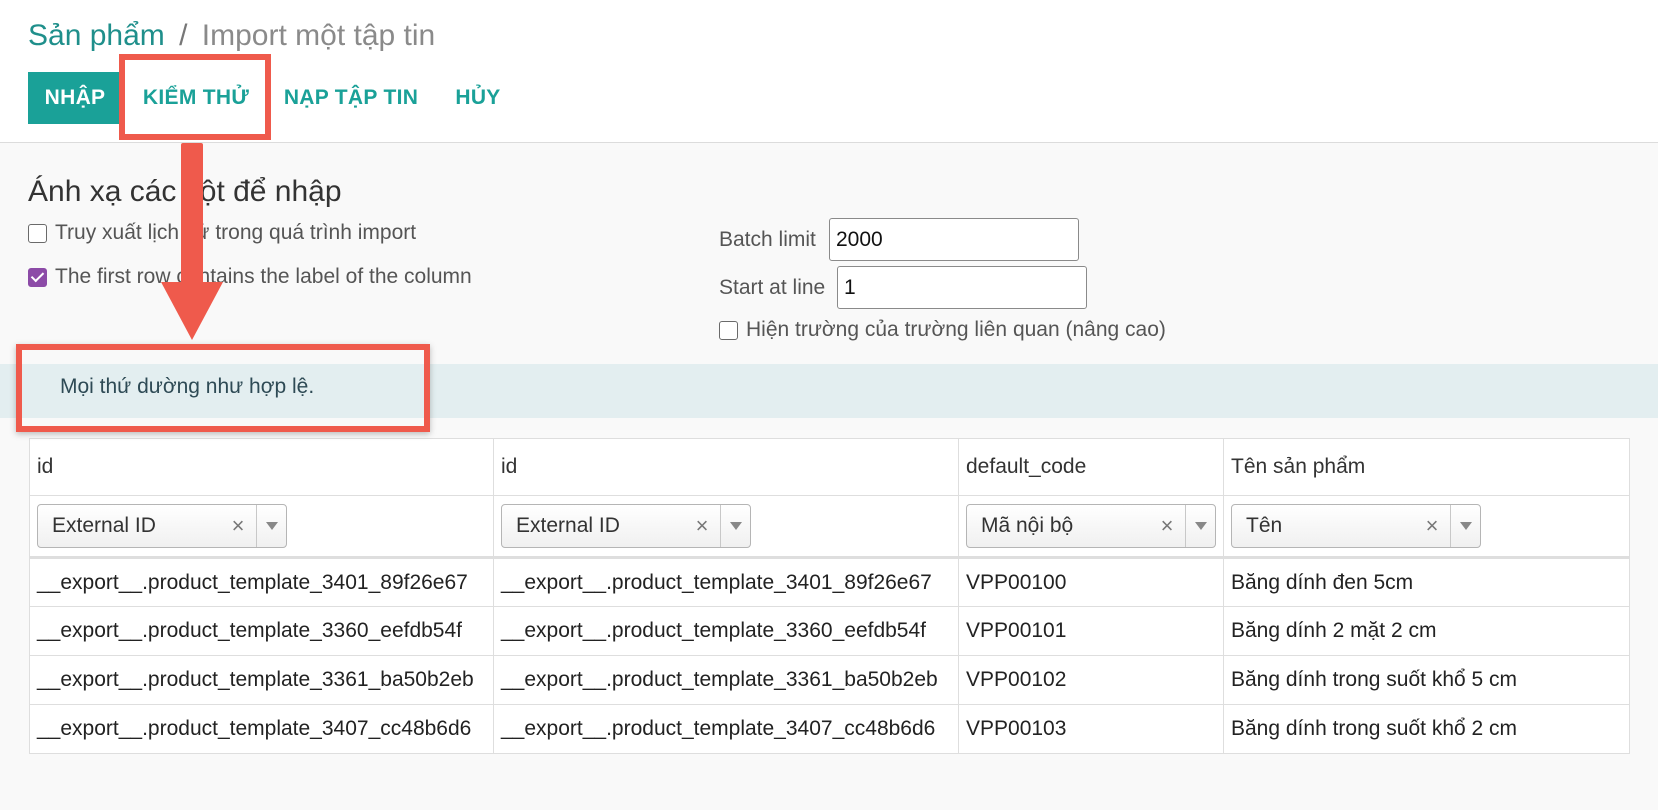 This screenshot has height=810, width=1658. What do you see at coordinates (1027, 525) in the screenshot?
I see `field-select-value: Mã nội bộ` at bounding box center [1027, 525].